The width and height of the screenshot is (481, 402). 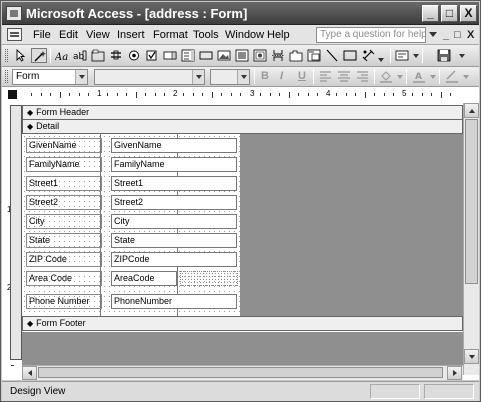 I want to click on toolbox-options-icon, so click(x=381, y=60).